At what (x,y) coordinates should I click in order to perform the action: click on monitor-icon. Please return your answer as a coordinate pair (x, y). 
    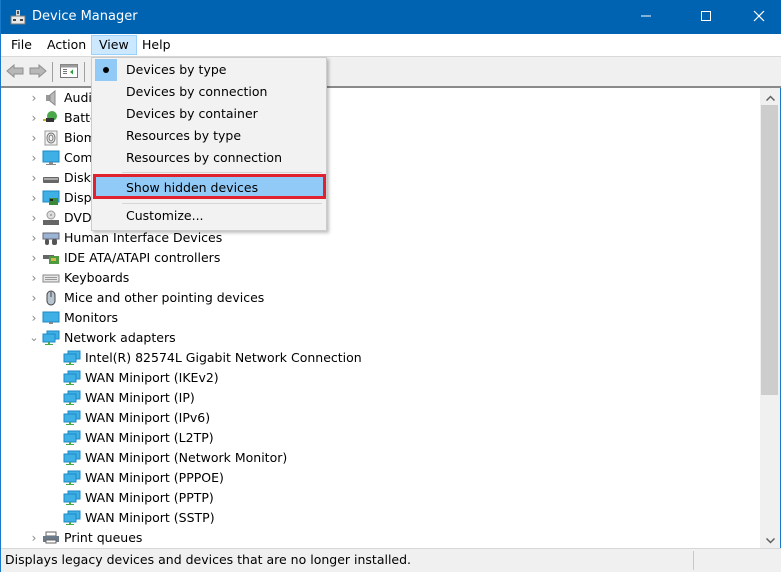
    Looking at the image, I should click on (51, 318).